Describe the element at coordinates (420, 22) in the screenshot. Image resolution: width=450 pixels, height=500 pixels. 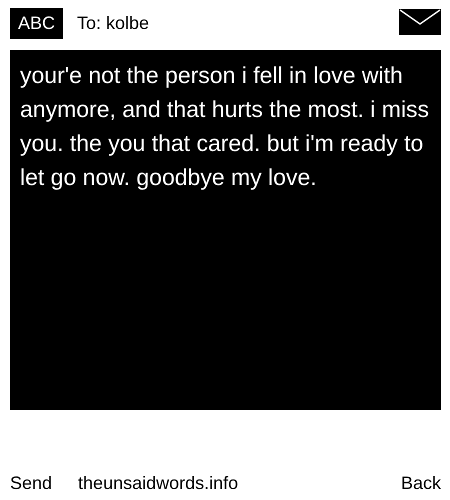
I see `envelope-icon` at that location.